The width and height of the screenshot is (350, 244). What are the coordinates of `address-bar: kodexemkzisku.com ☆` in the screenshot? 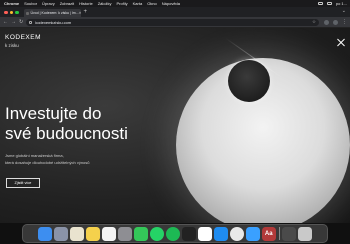 It's located at (172, 22).